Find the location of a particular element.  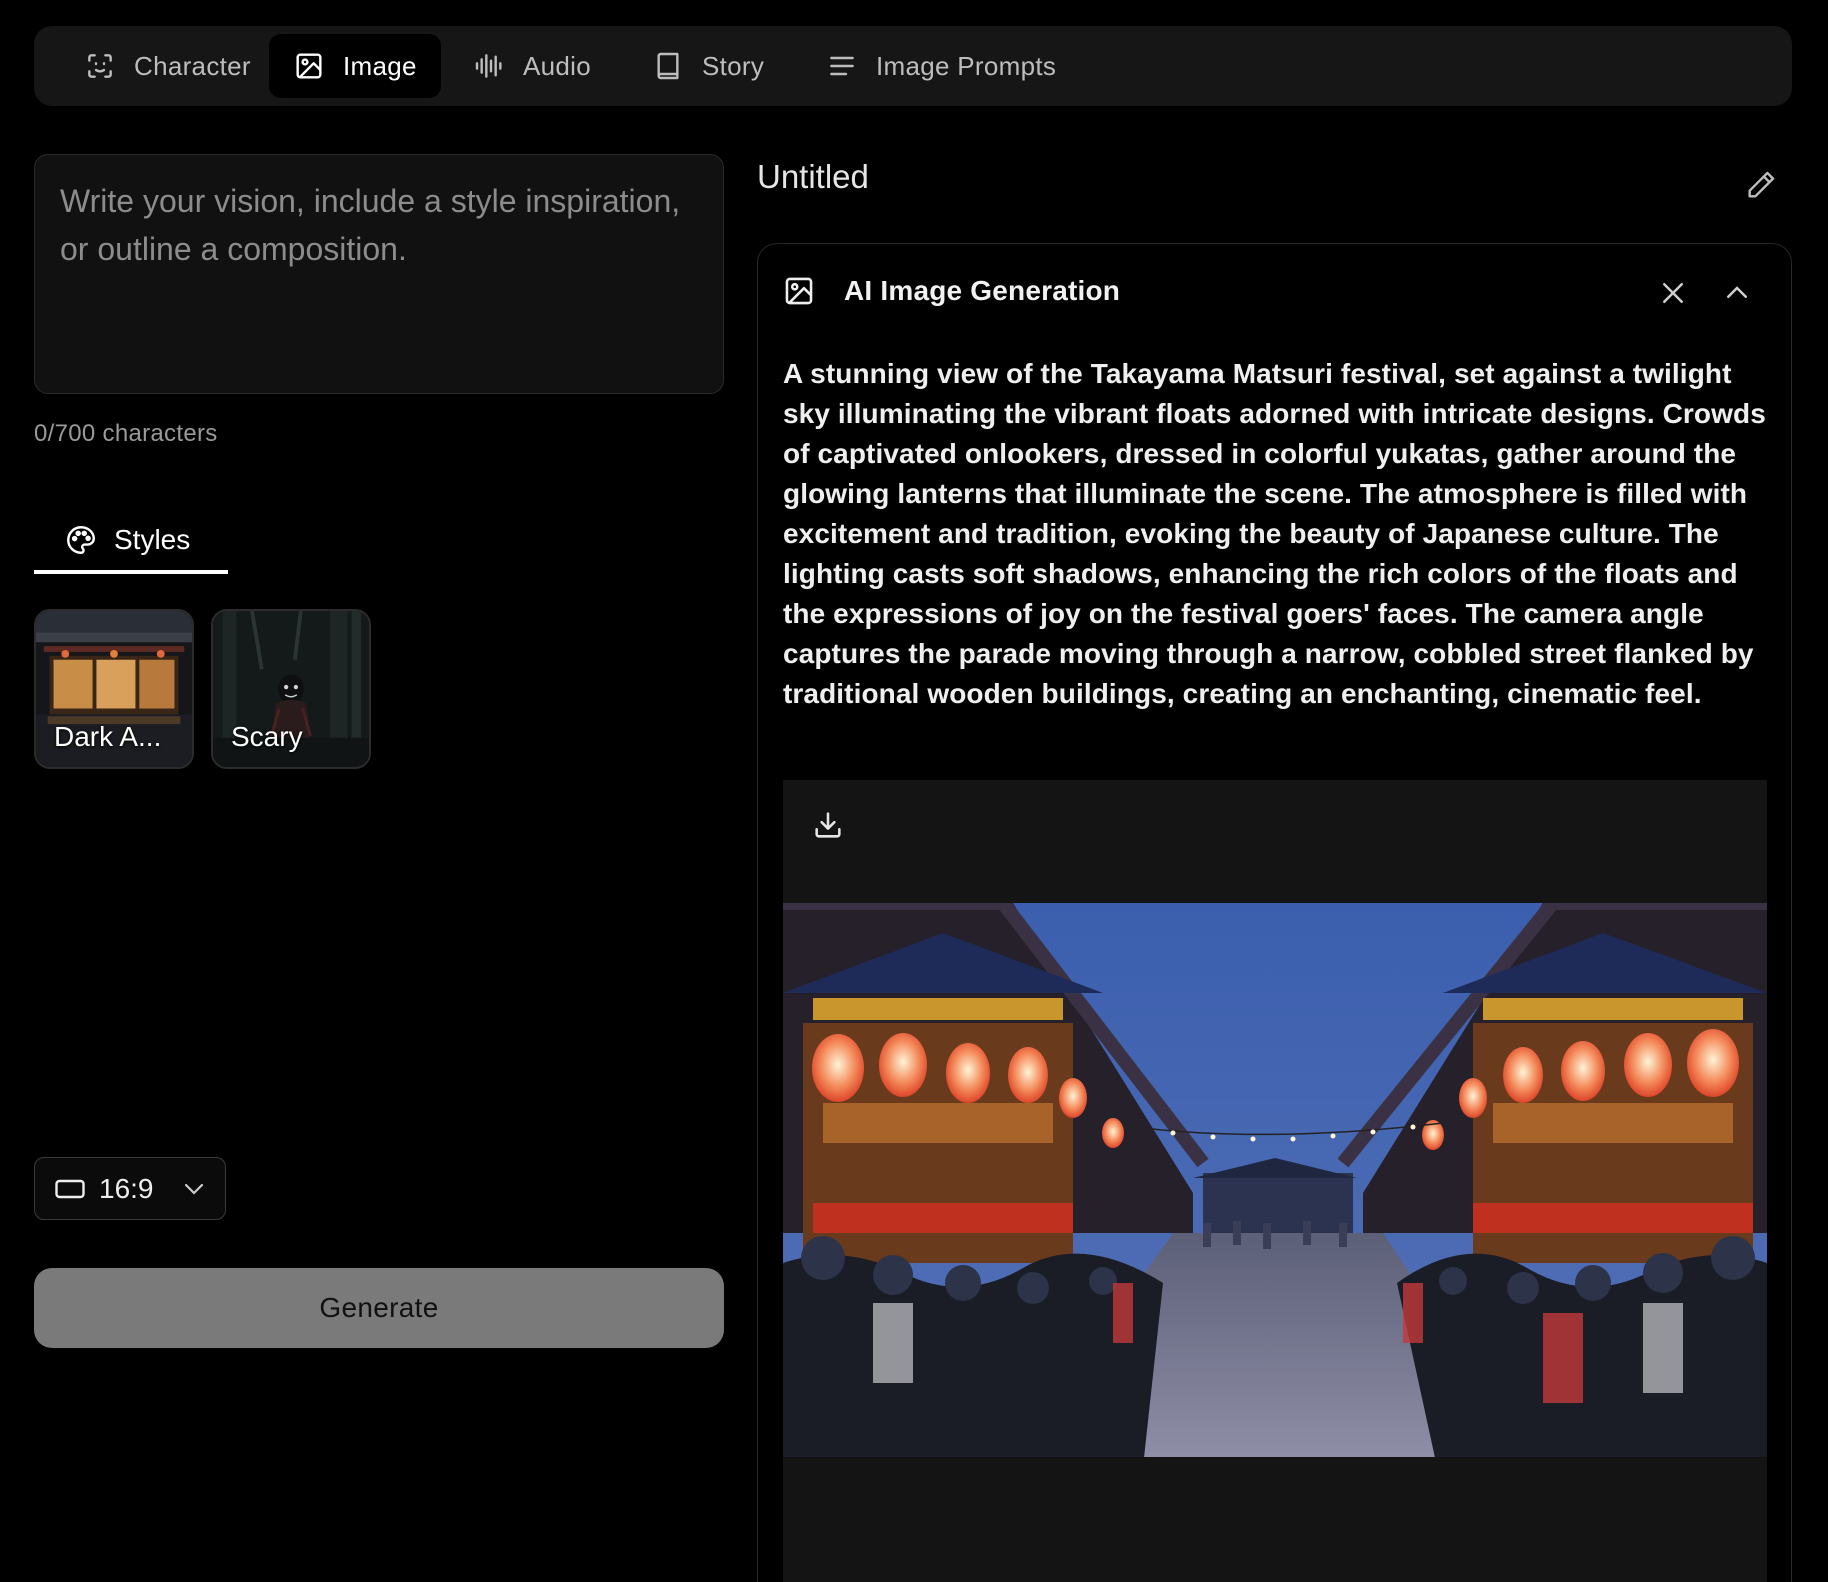

tab-story: Story is located at coordinates (708, 66).